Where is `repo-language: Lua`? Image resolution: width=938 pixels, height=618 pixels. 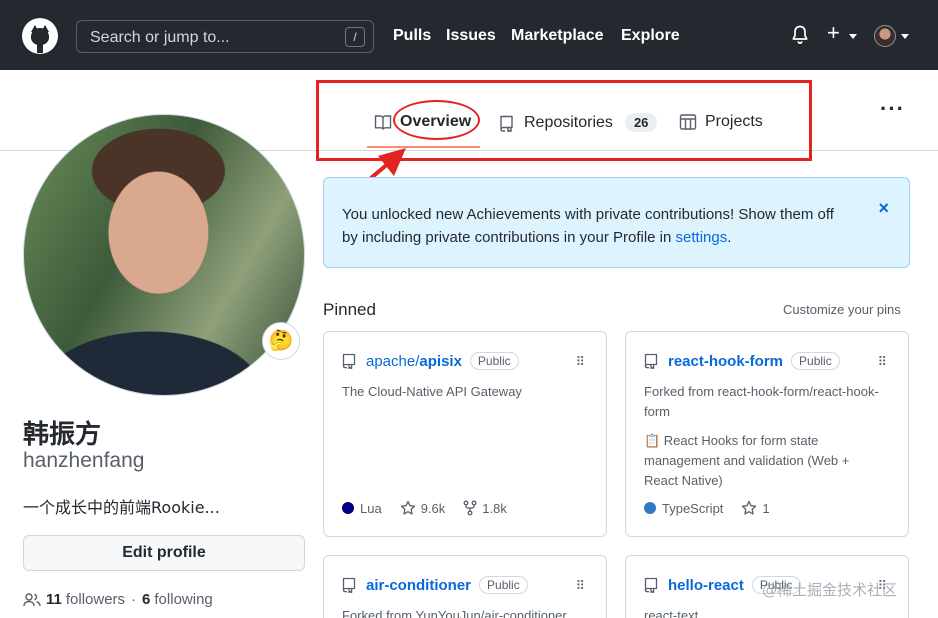
repo-language: Lua is located at coordinates (362, 508).